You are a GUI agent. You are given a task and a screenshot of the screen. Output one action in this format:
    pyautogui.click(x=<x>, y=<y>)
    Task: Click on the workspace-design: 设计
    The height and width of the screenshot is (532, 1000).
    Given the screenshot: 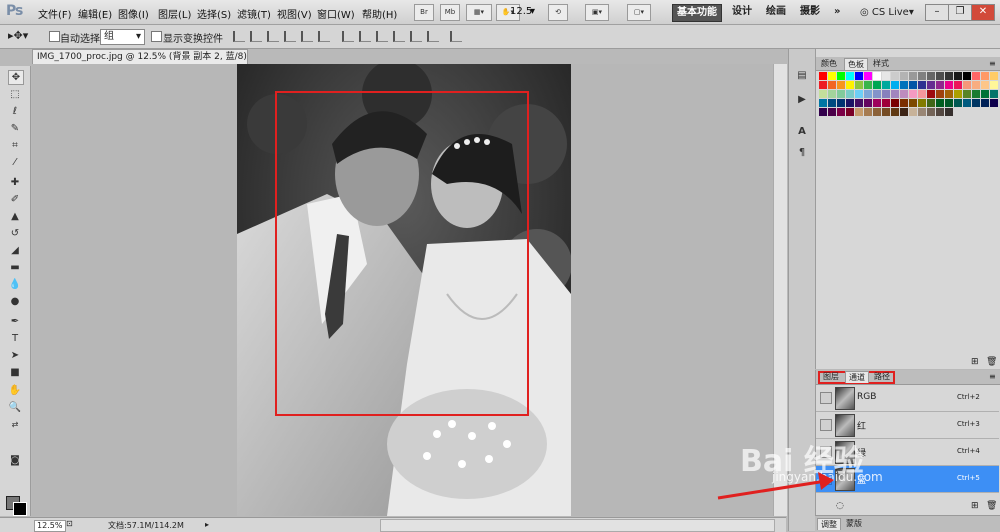 What is the action you would take?
    pyautogui.click(x=742, y=12)
    